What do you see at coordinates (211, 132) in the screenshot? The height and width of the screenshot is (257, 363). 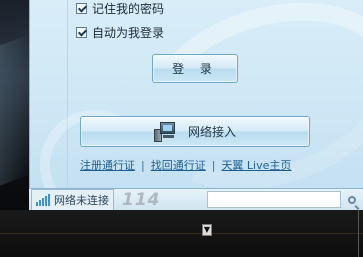 I see `network-access-label: 网络接入` at bounding box center [211, 132].